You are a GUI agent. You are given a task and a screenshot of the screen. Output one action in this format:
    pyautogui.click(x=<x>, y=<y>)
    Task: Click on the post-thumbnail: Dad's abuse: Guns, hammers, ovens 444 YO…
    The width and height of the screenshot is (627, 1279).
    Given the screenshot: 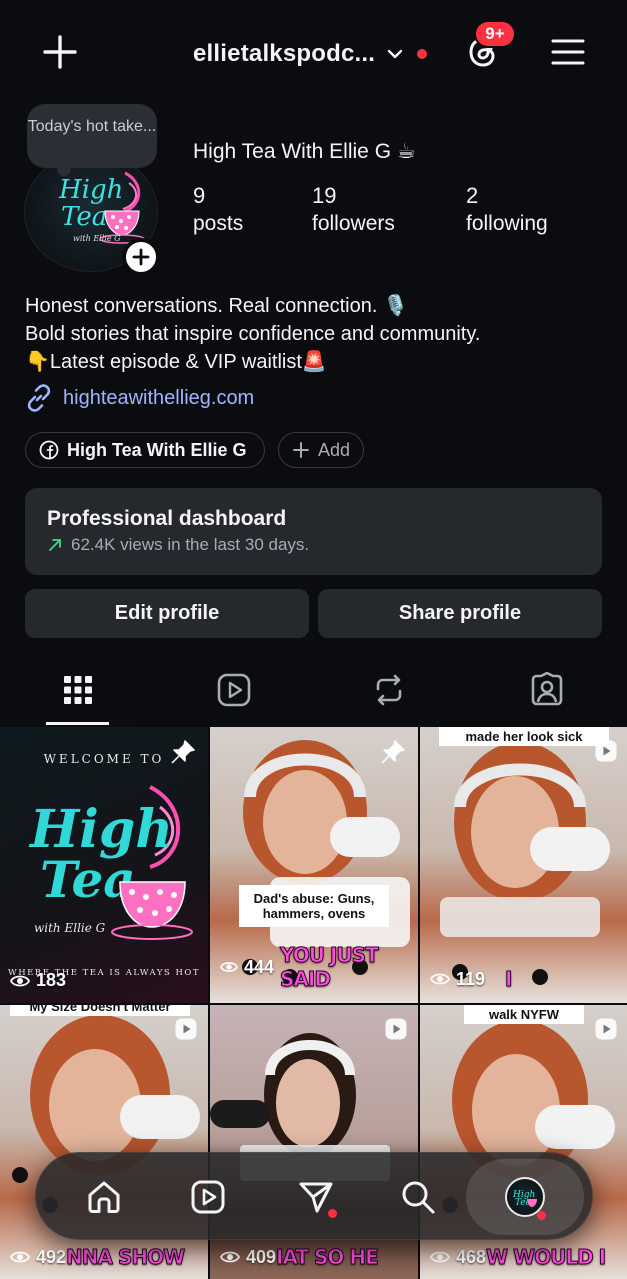 What is the action you would take?
    pyautogui.click(x=314, y=865)
    